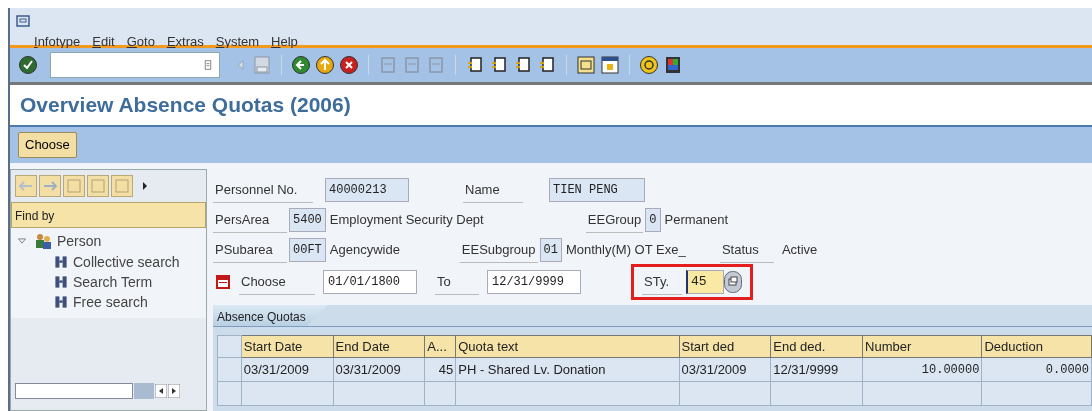  I want to click on field-label: PersArea, so click(250, 220).